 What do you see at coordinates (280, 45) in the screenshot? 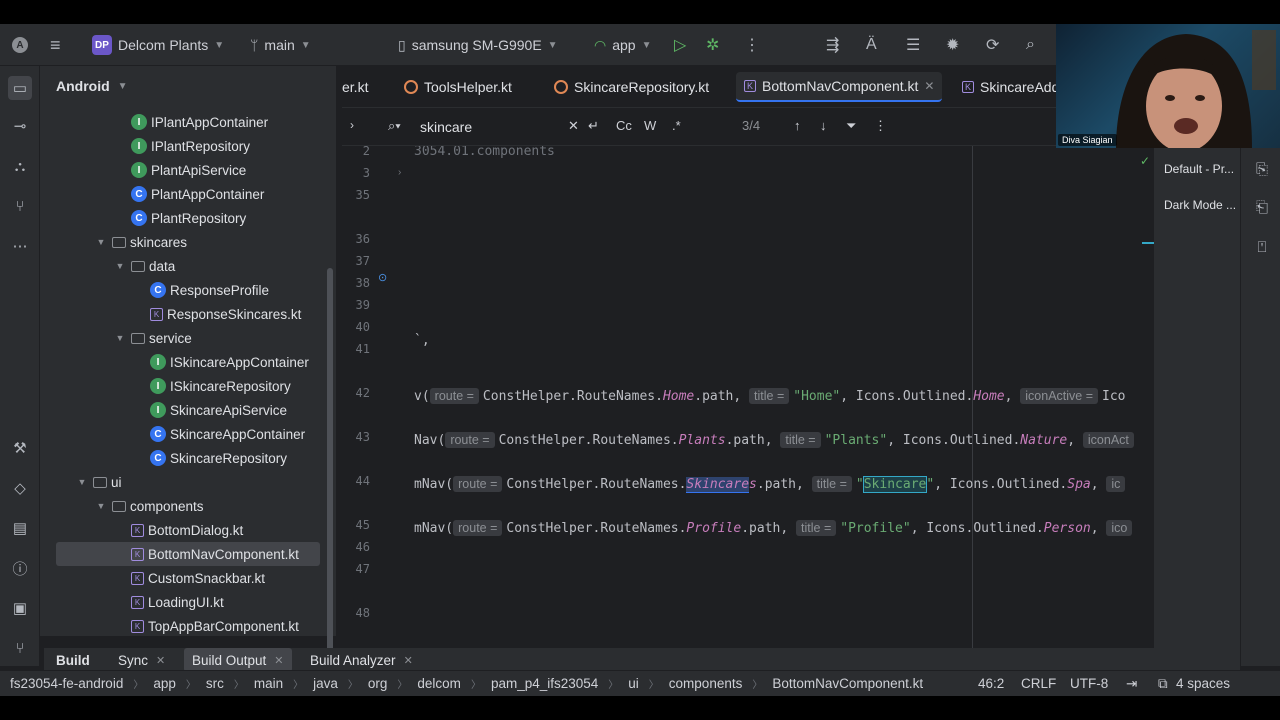
I see `branch-selector: ᛘ main ▼` at bounding box center [280, 45].